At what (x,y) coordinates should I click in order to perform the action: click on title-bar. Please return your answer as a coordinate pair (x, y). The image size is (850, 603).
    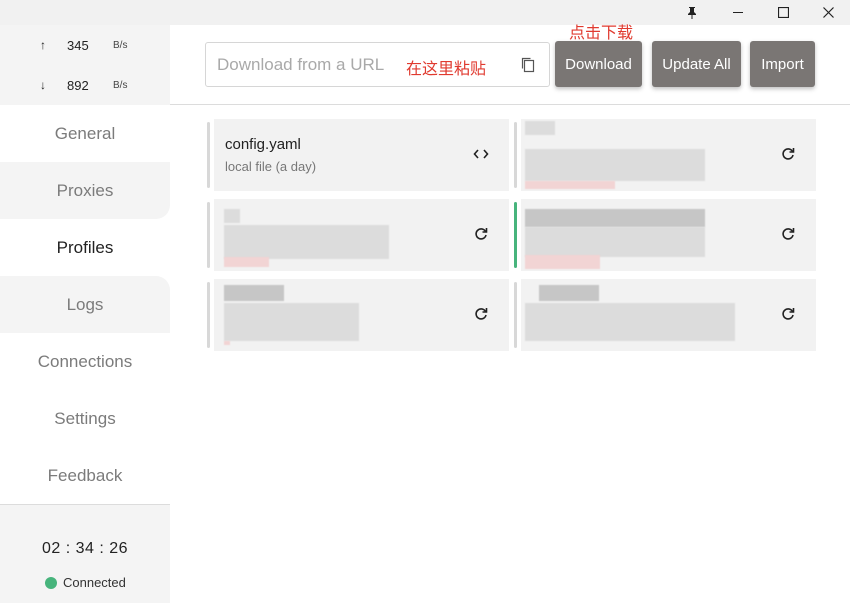
    Looking at the image, I should click on (425, 12).